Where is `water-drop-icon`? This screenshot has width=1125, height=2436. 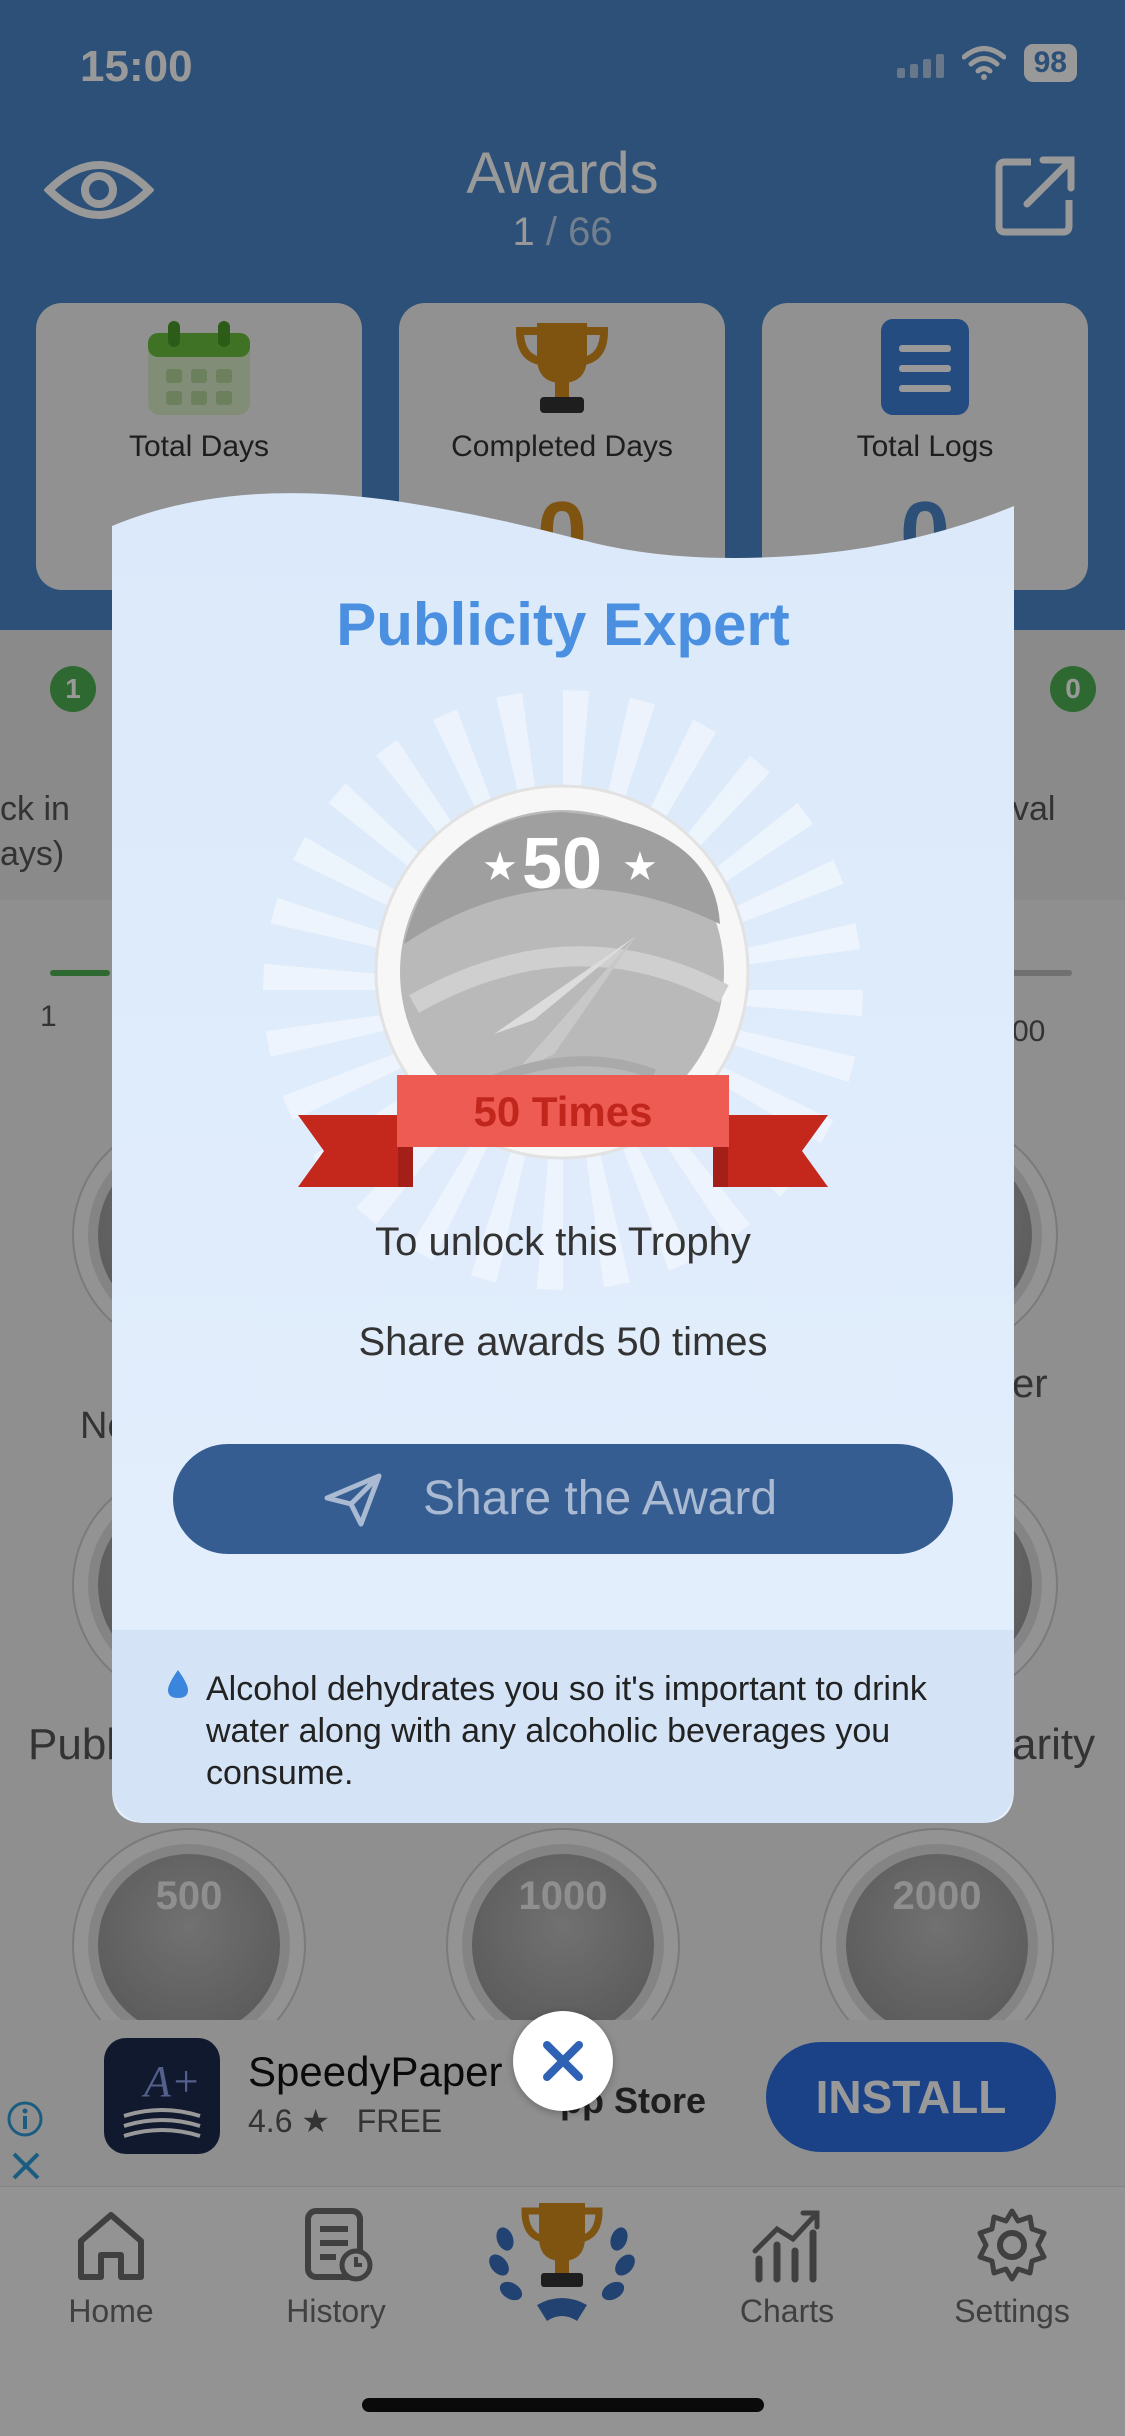 water-drop-icon is located at coordinates (178, 1684).